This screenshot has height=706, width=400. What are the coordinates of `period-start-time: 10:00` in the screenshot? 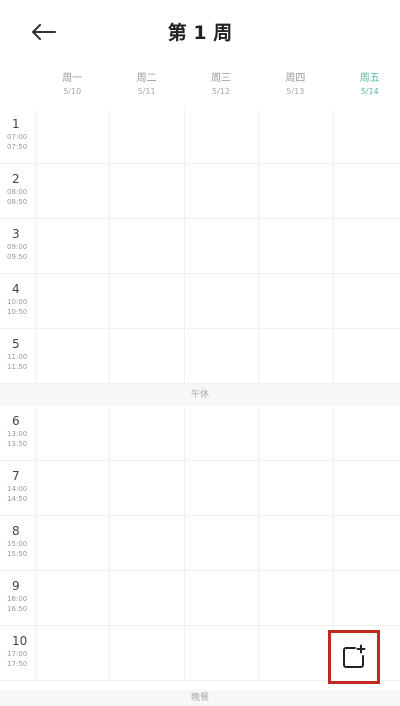 It's located at (17, 302).